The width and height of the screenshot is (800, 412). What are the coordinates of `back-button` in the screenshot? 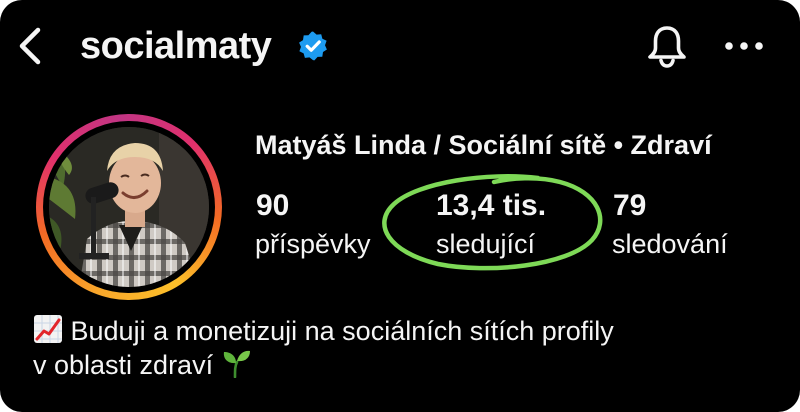 It's located at (32, 46).